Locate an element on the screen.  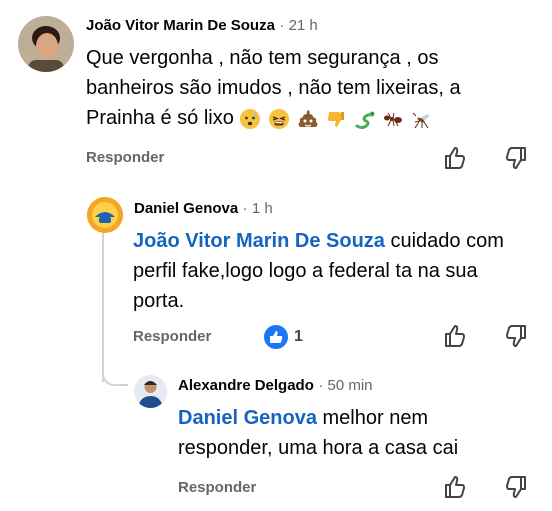
avatar-daniel is located at coordinates (105, 215).